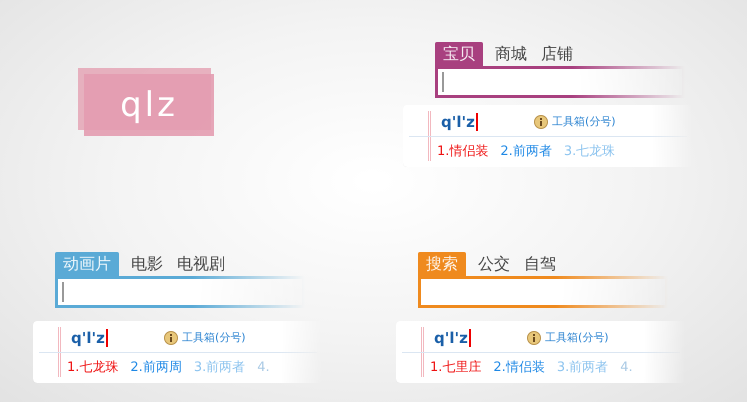 Image resolution: width=747 pixels, height=402 pixels. What do you see at coordinates (149, 105) in the screenshot?
I see `logo: qlz` at bounding box center [149, 105].